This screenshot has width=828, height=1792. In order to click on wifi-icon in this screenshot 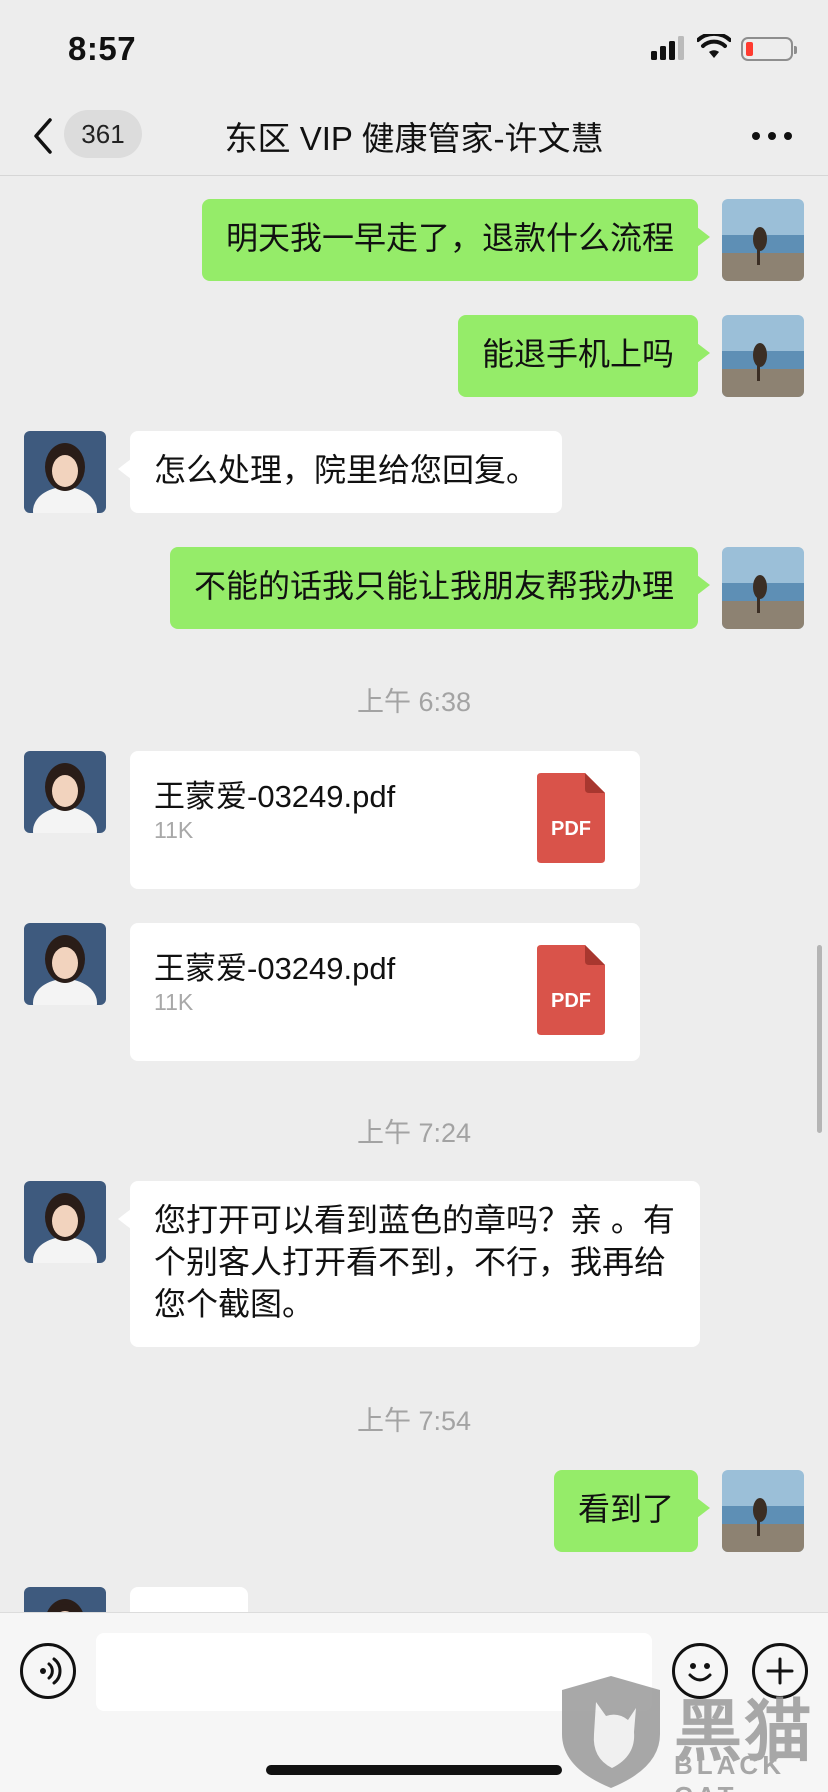, I will do `click(714, 46)`.